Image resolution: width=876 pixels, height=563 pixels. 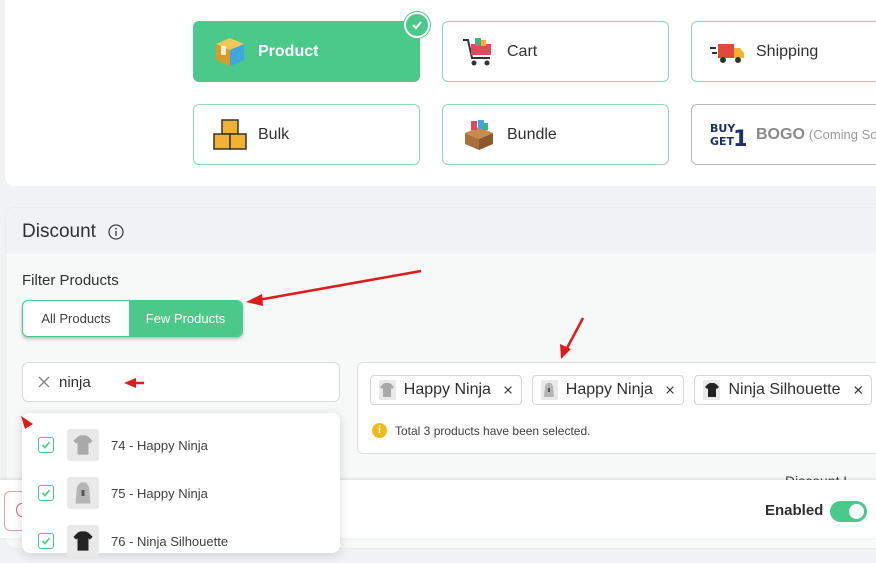 What do you see at coordinates (479, 52) in the screenshot?
I see `shopping-cart-icon` at bounding box center [479, 52].